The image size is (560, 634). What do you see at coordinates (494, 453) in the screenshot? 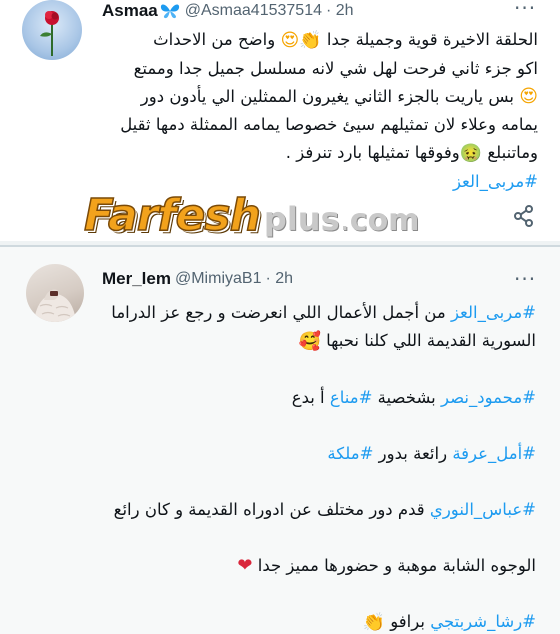
I see `hashtag-link: #أمل_عرفة` at bounding box center [494, 453].